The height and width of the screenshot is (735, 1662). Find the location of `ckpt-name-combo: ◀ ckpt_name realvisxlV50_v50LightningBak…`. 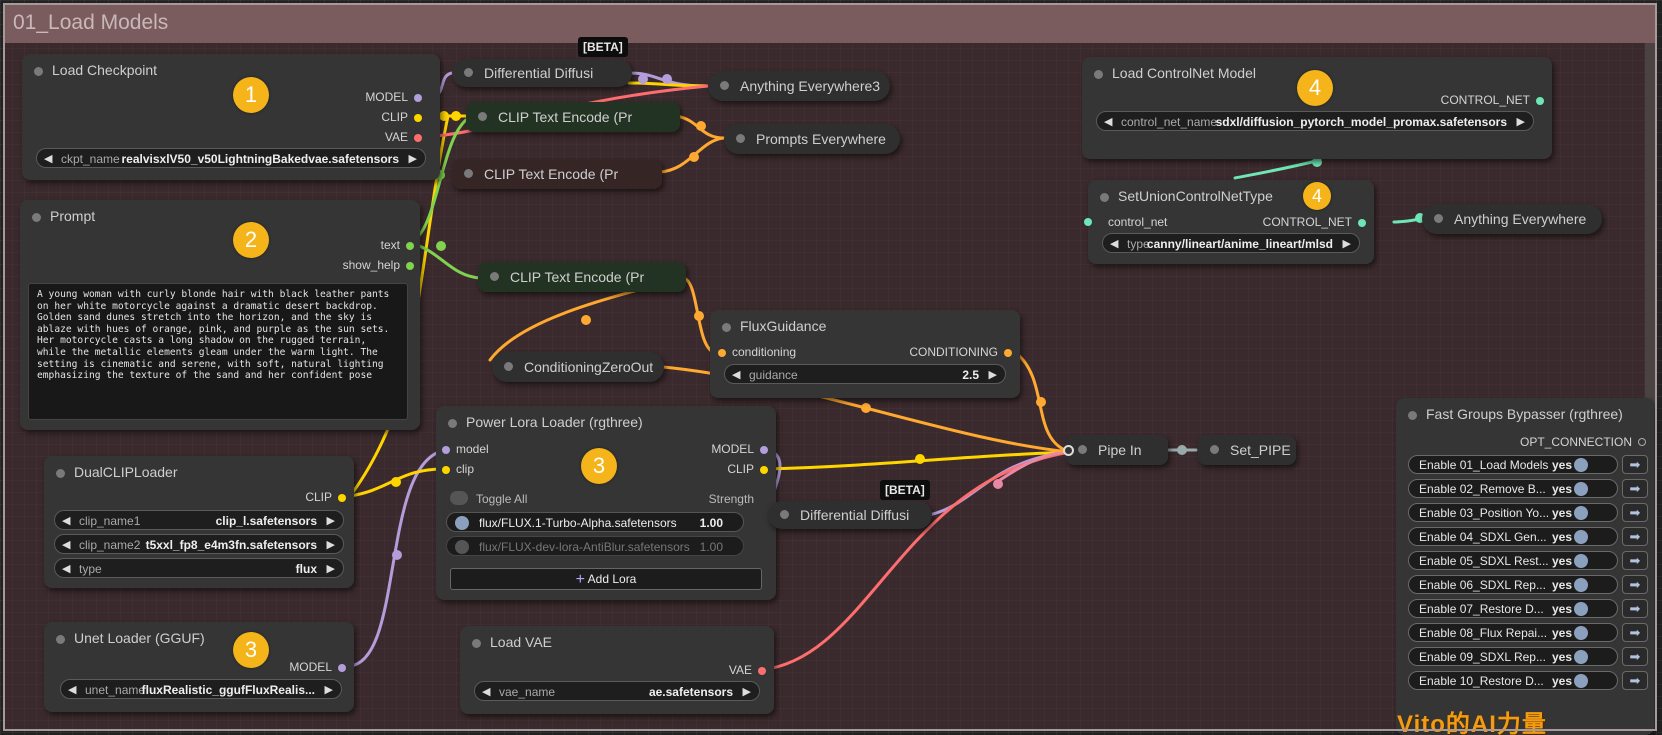

ckpt-name-combo: ◀ ckpt_name realvisxlV50_v50LightningBak… is located at coordinates (231, 158).